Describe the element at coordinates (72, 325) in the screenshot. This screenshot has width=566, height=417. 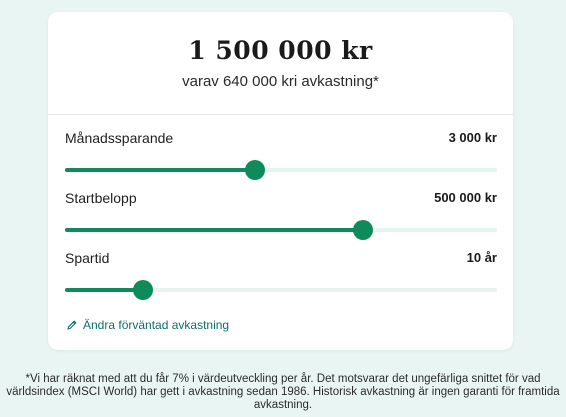
I see `pencil-icon` at that location.